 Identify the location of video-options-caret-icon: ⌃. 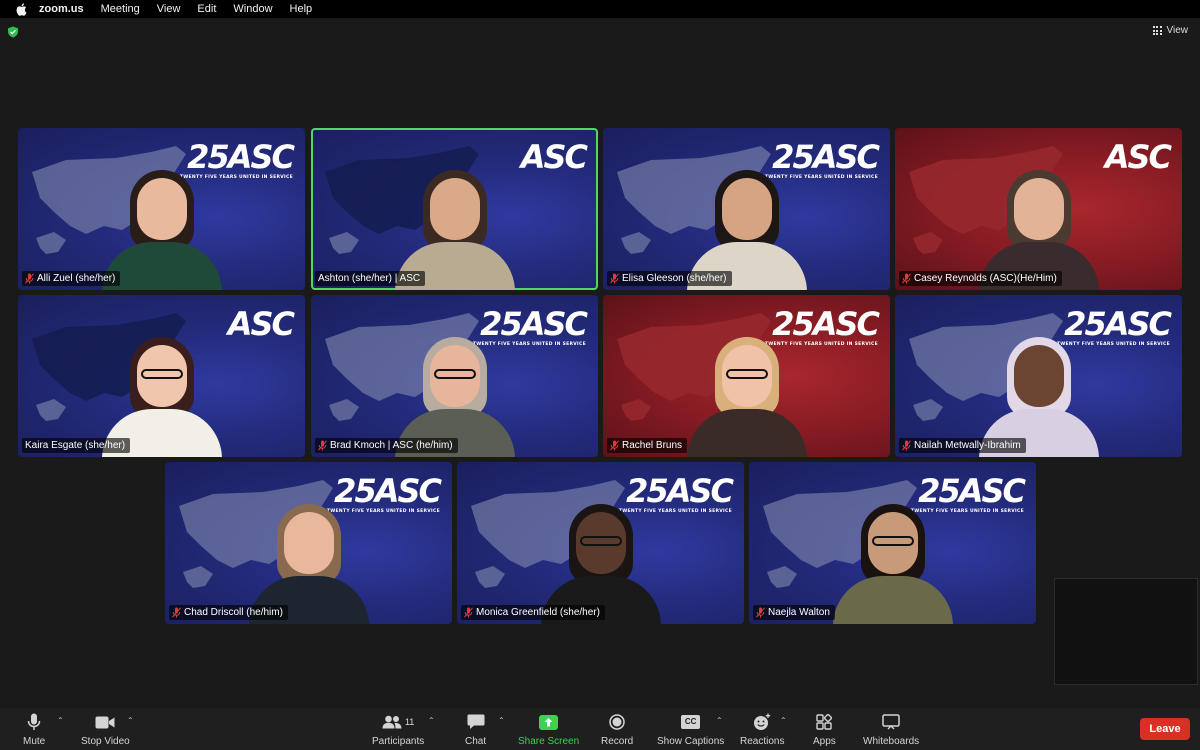
(130, 720).